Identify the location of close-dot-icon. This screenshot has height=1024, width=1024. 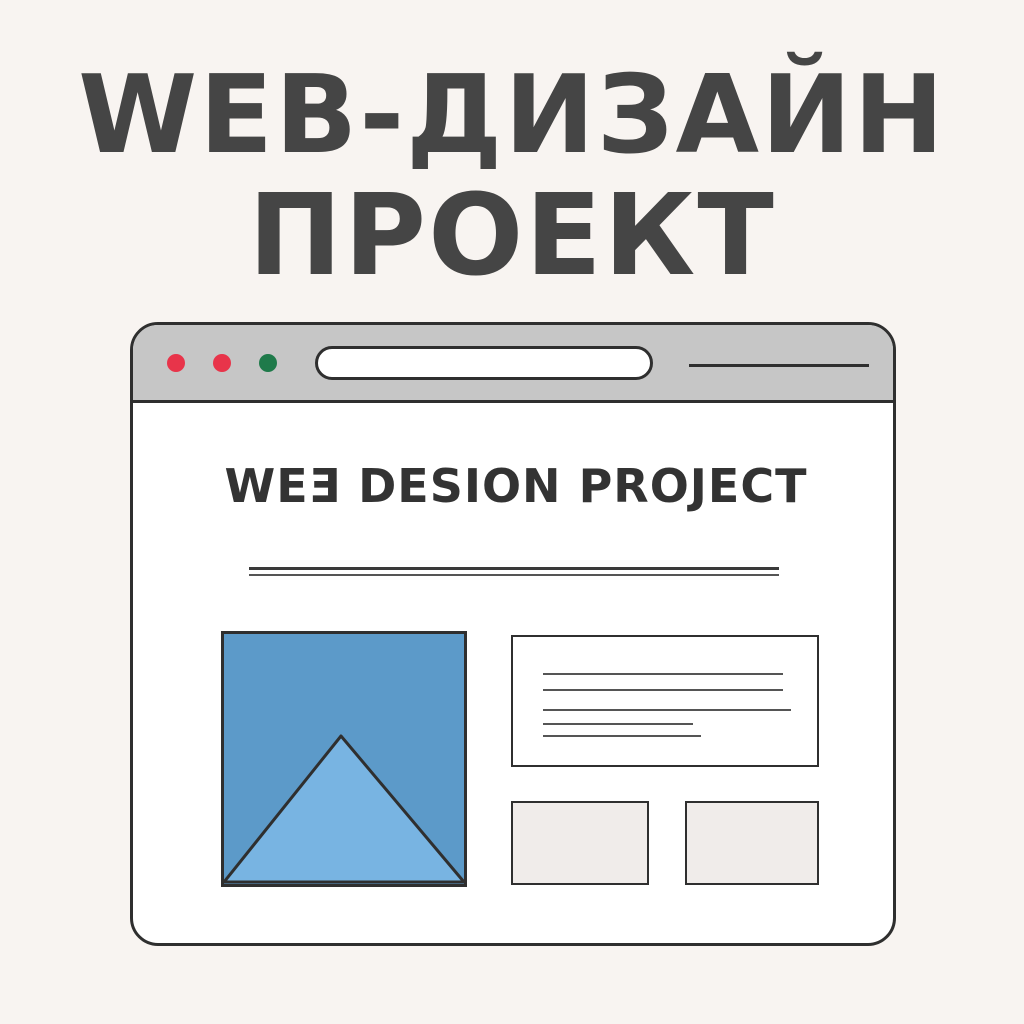
(176, 363).